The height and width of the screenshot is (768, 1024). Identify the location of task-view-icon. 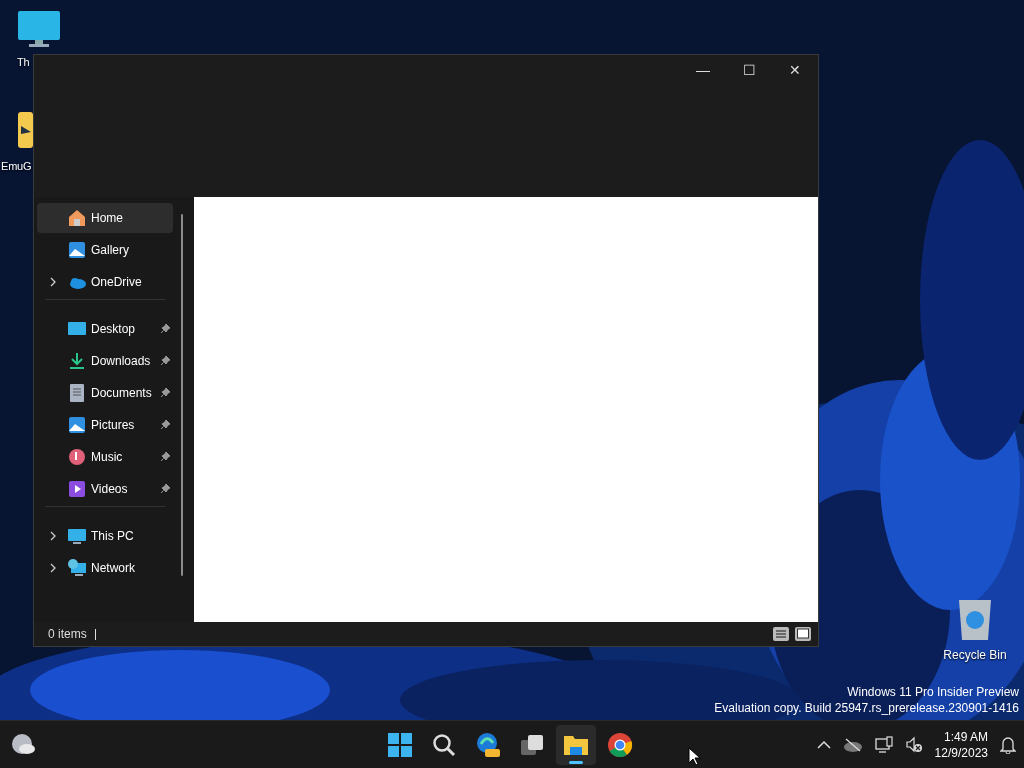
(532, 745).